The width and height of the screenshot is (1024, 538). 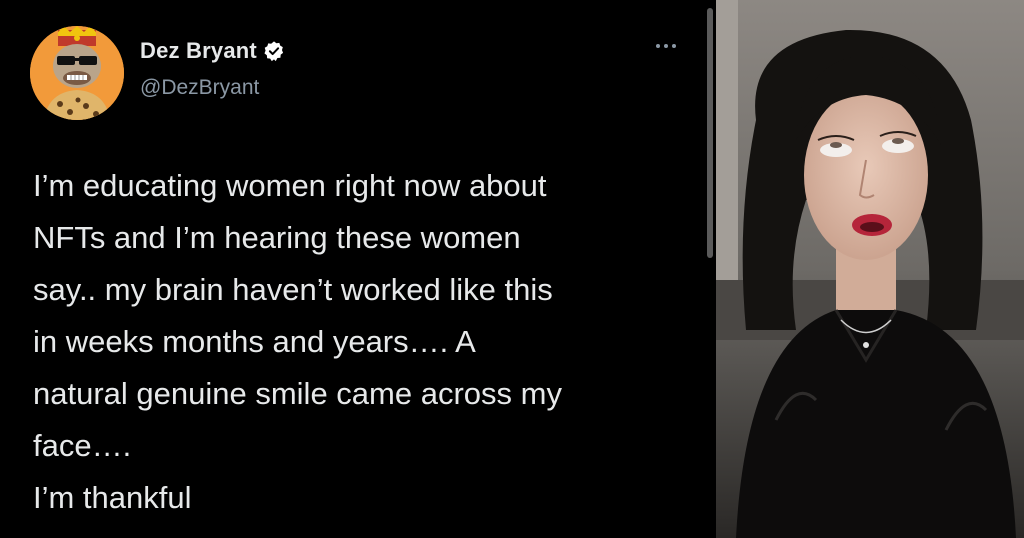 What do you see at coordinates (290, 185) in the screenshot?
I see `tweet-text-line: I’m educating women right now about` at bounding box center [290, 185].